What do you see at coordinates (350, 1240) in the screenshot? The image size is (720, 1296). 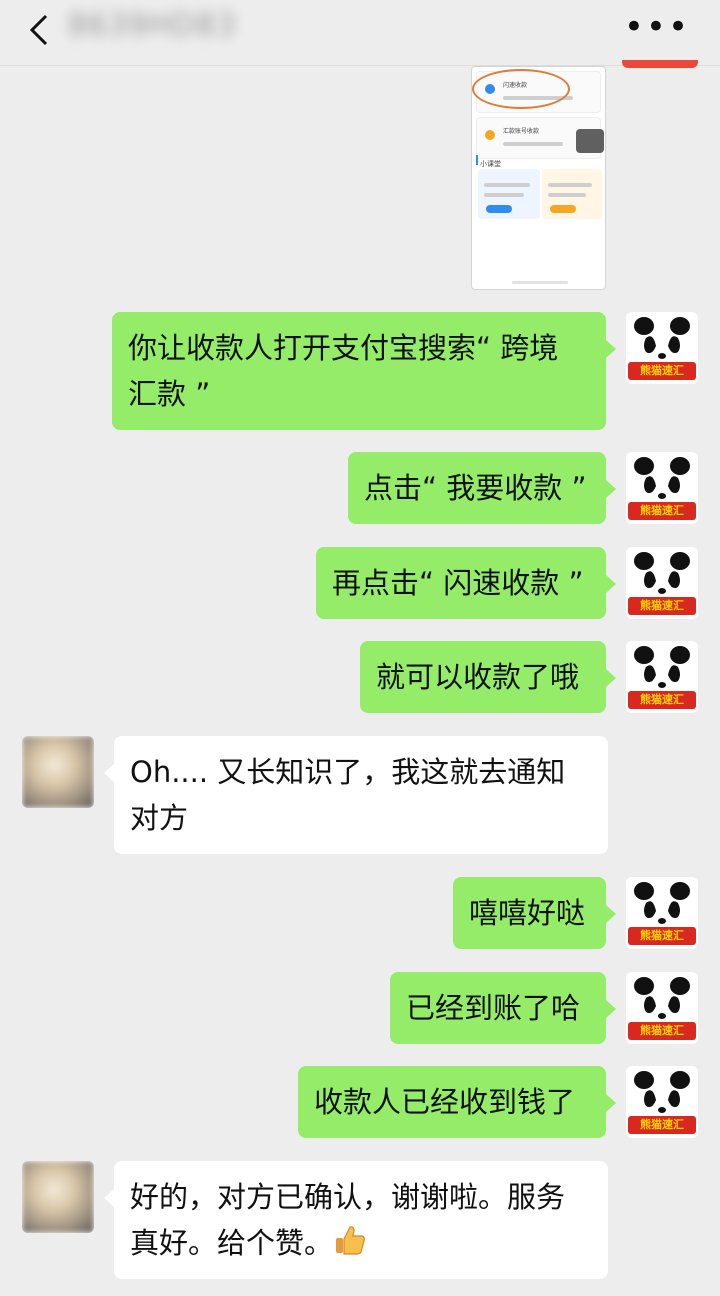 I see `thumbs-up-icon` at bounding box center [350, 1240].